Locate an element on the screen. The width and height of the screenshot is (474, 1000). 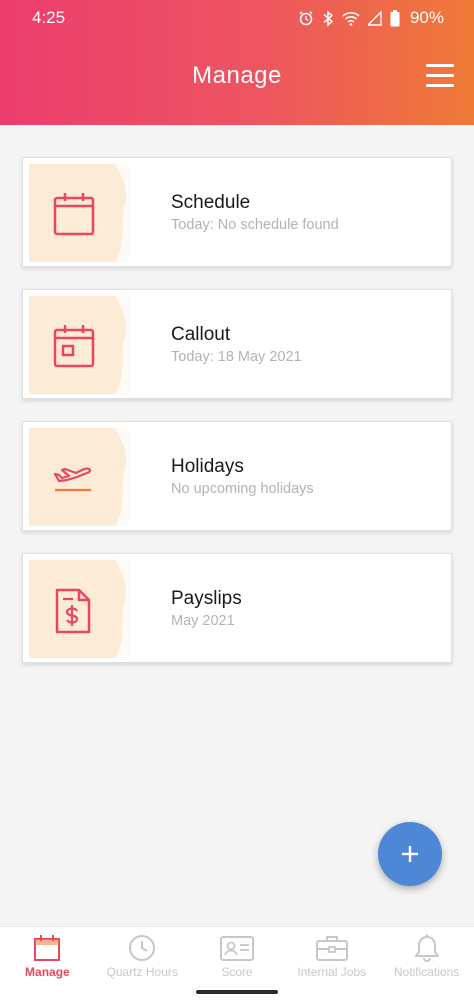
nav-label: Score is located at coordinates (237, 972).